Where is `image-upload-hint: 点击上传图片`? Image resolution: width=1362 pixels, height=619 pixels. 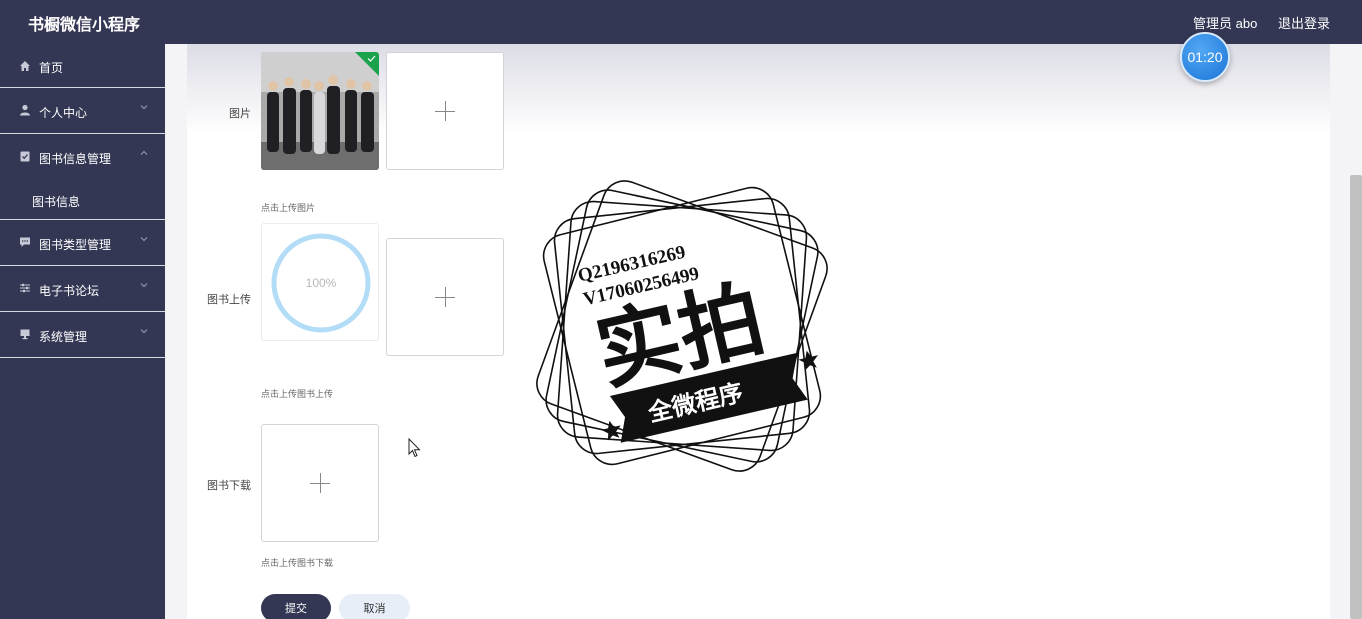 image-upload-hint: 点击上传图片 is located at coordinates (288, 208).